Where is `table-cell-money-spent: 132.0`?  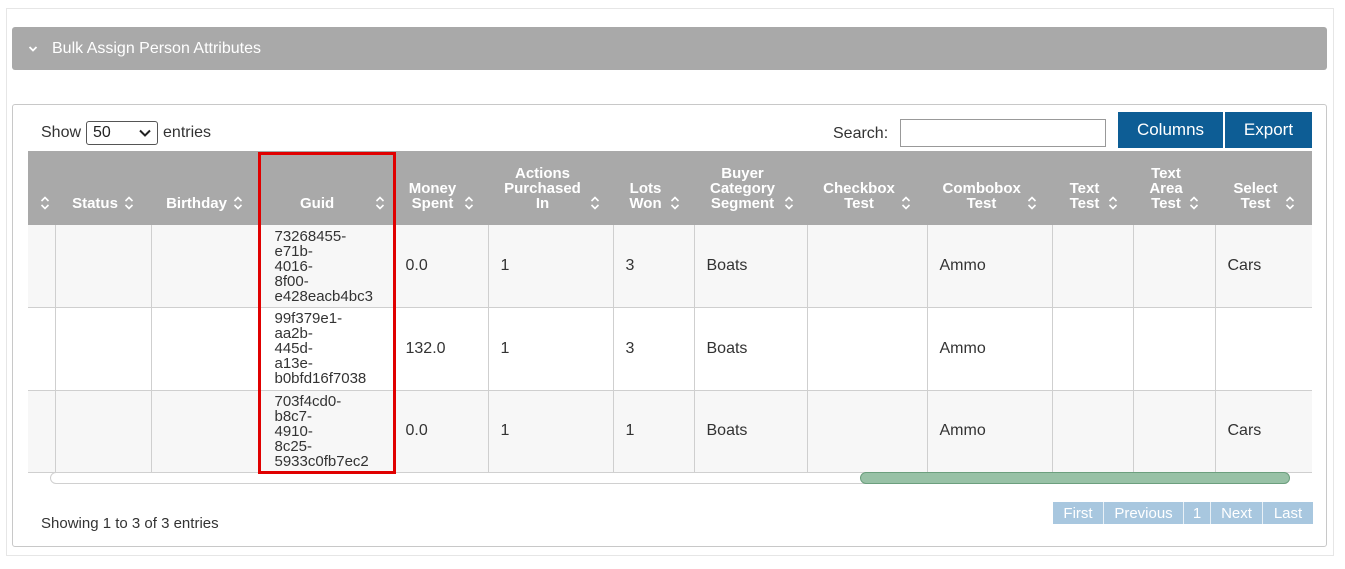 table-cell-money-spent: 132.0 is located at coordinates (441, 349).